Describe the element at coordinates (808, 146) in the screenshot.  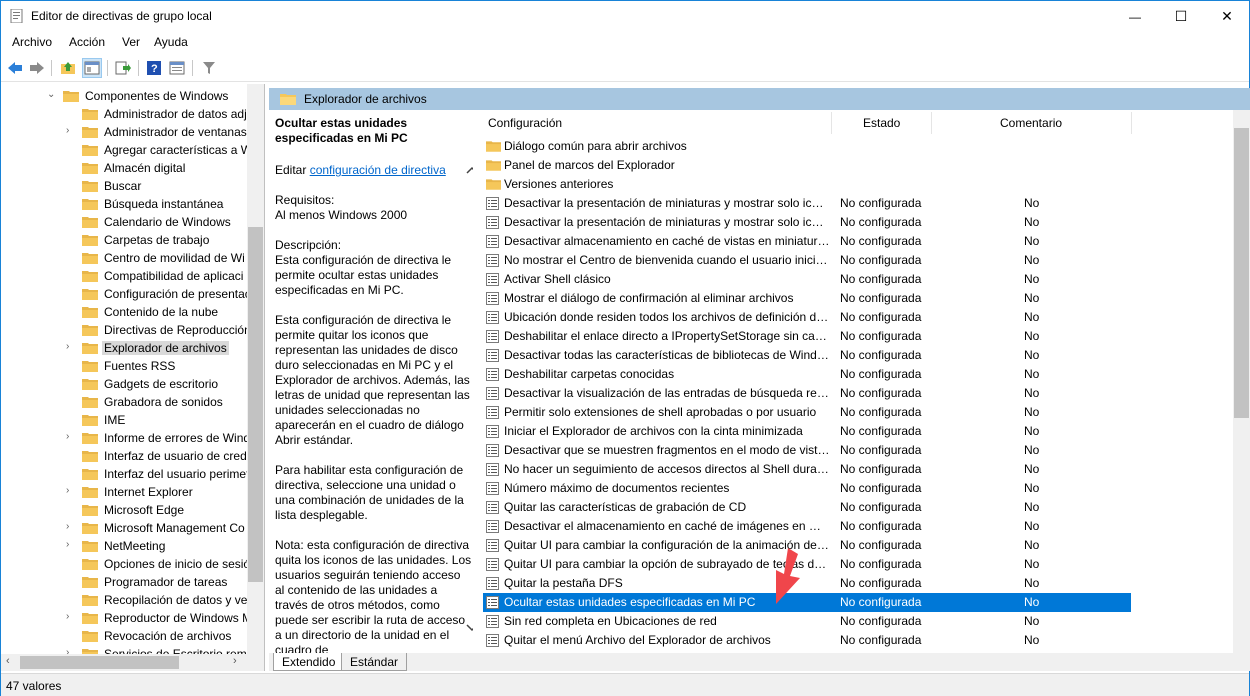
I see `list-folder-row: Diálogo común para abrir archivos` at that location.